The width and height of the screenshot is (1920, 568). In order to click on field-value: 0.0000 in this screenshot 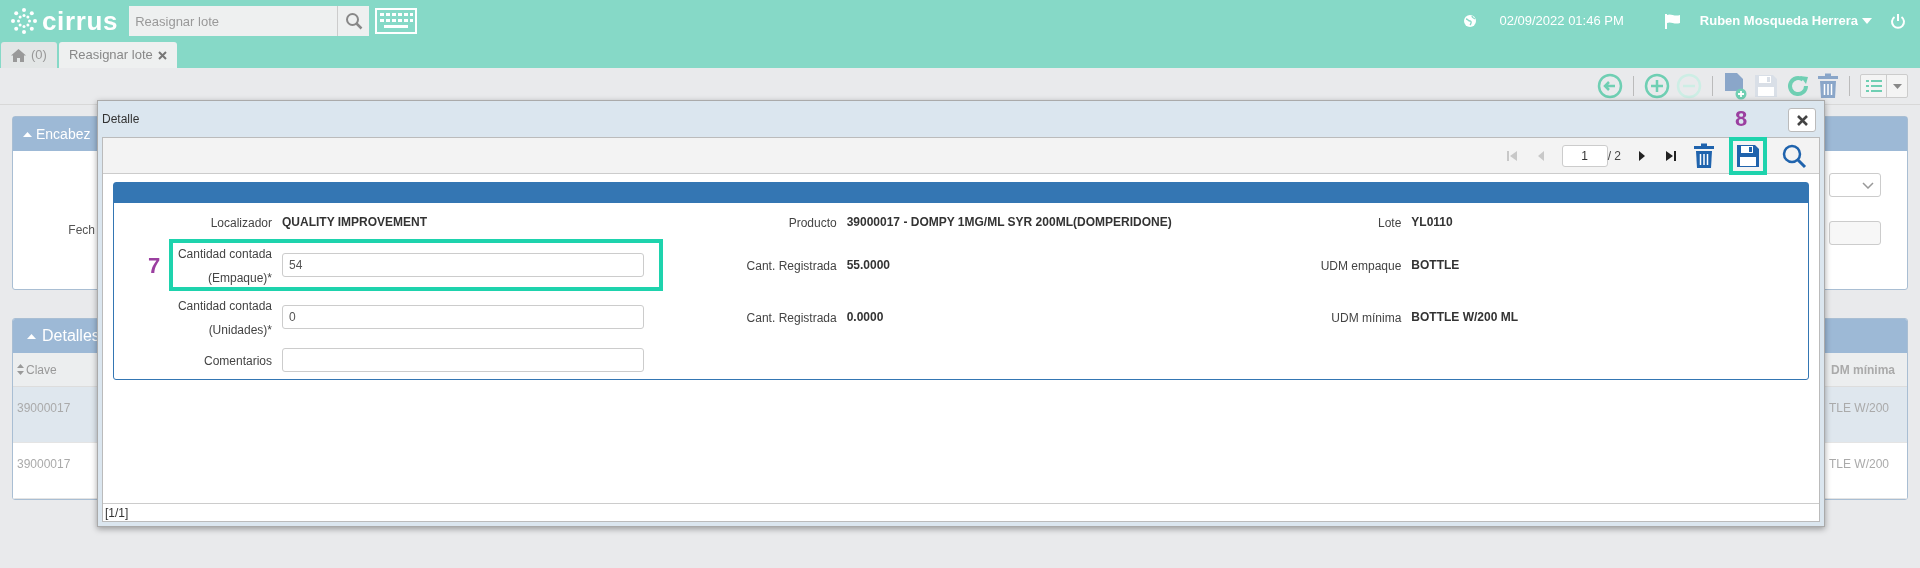, I will do `click(865, 317)`.